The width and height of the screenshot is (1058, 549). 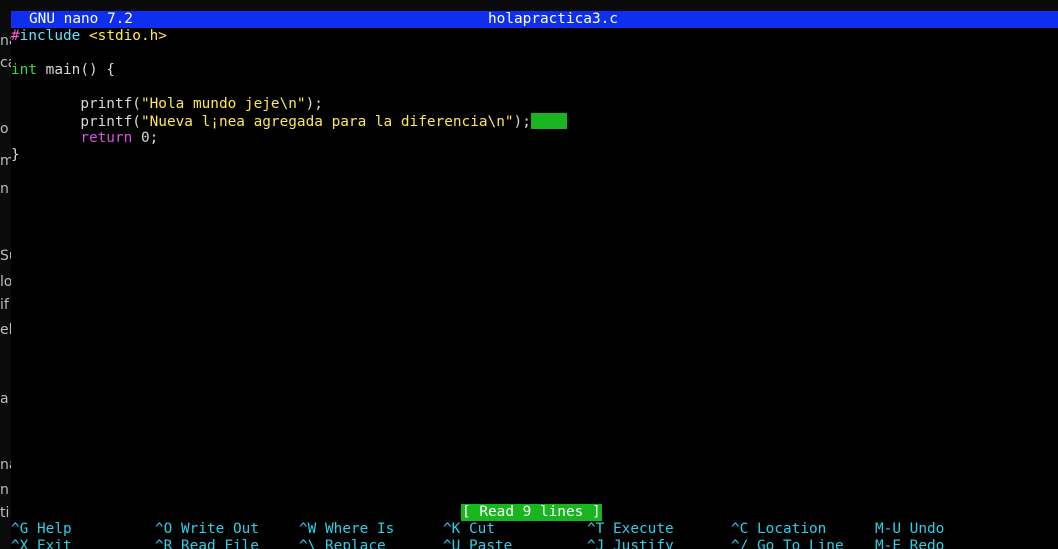 I want to click on nano-title-bar: GNU nano 7.2 holapractica3.c, so click(x=534, y=19).